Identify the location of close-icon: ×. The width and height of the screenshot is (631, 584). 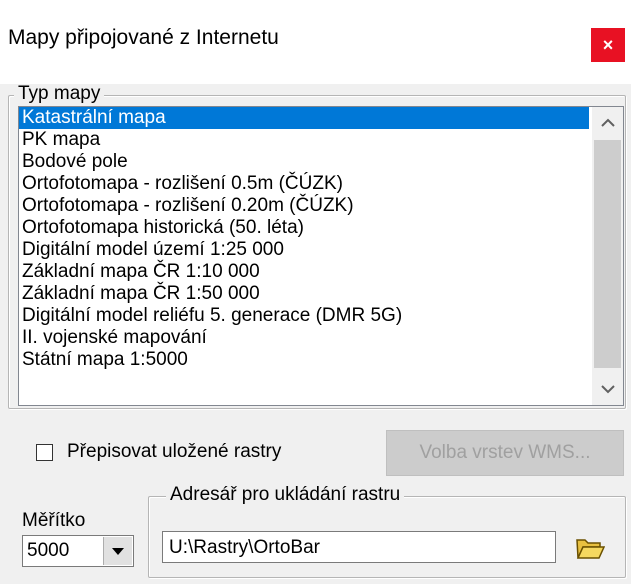
(608, 44).